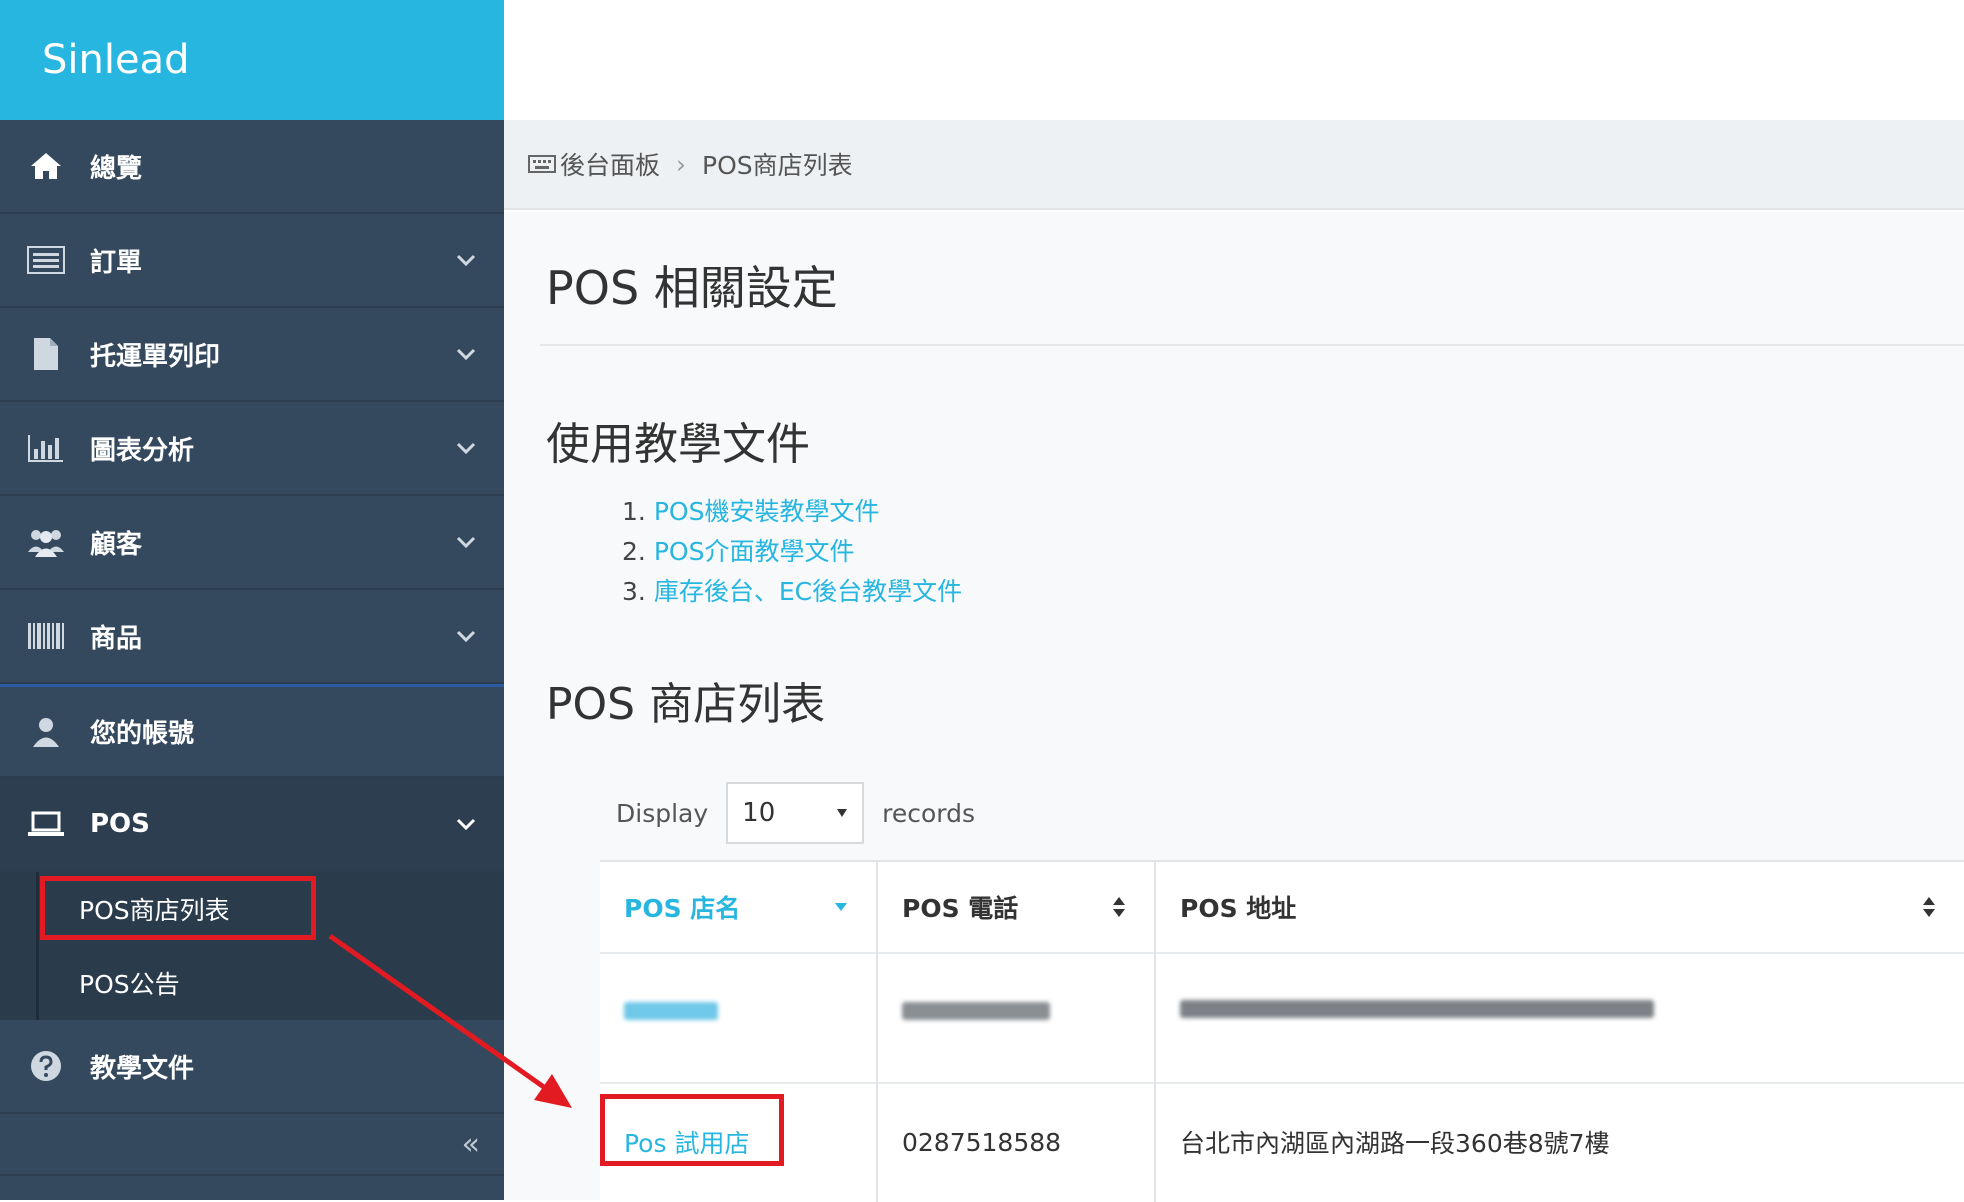 Image resolution: width=1964 pixels, height=1202 pixels. What do you see at coordinates (270, 983) in the screenshot?
I see `sidebar-subitem-pos-announcement: POS公告` at bounding box center [270, 983].